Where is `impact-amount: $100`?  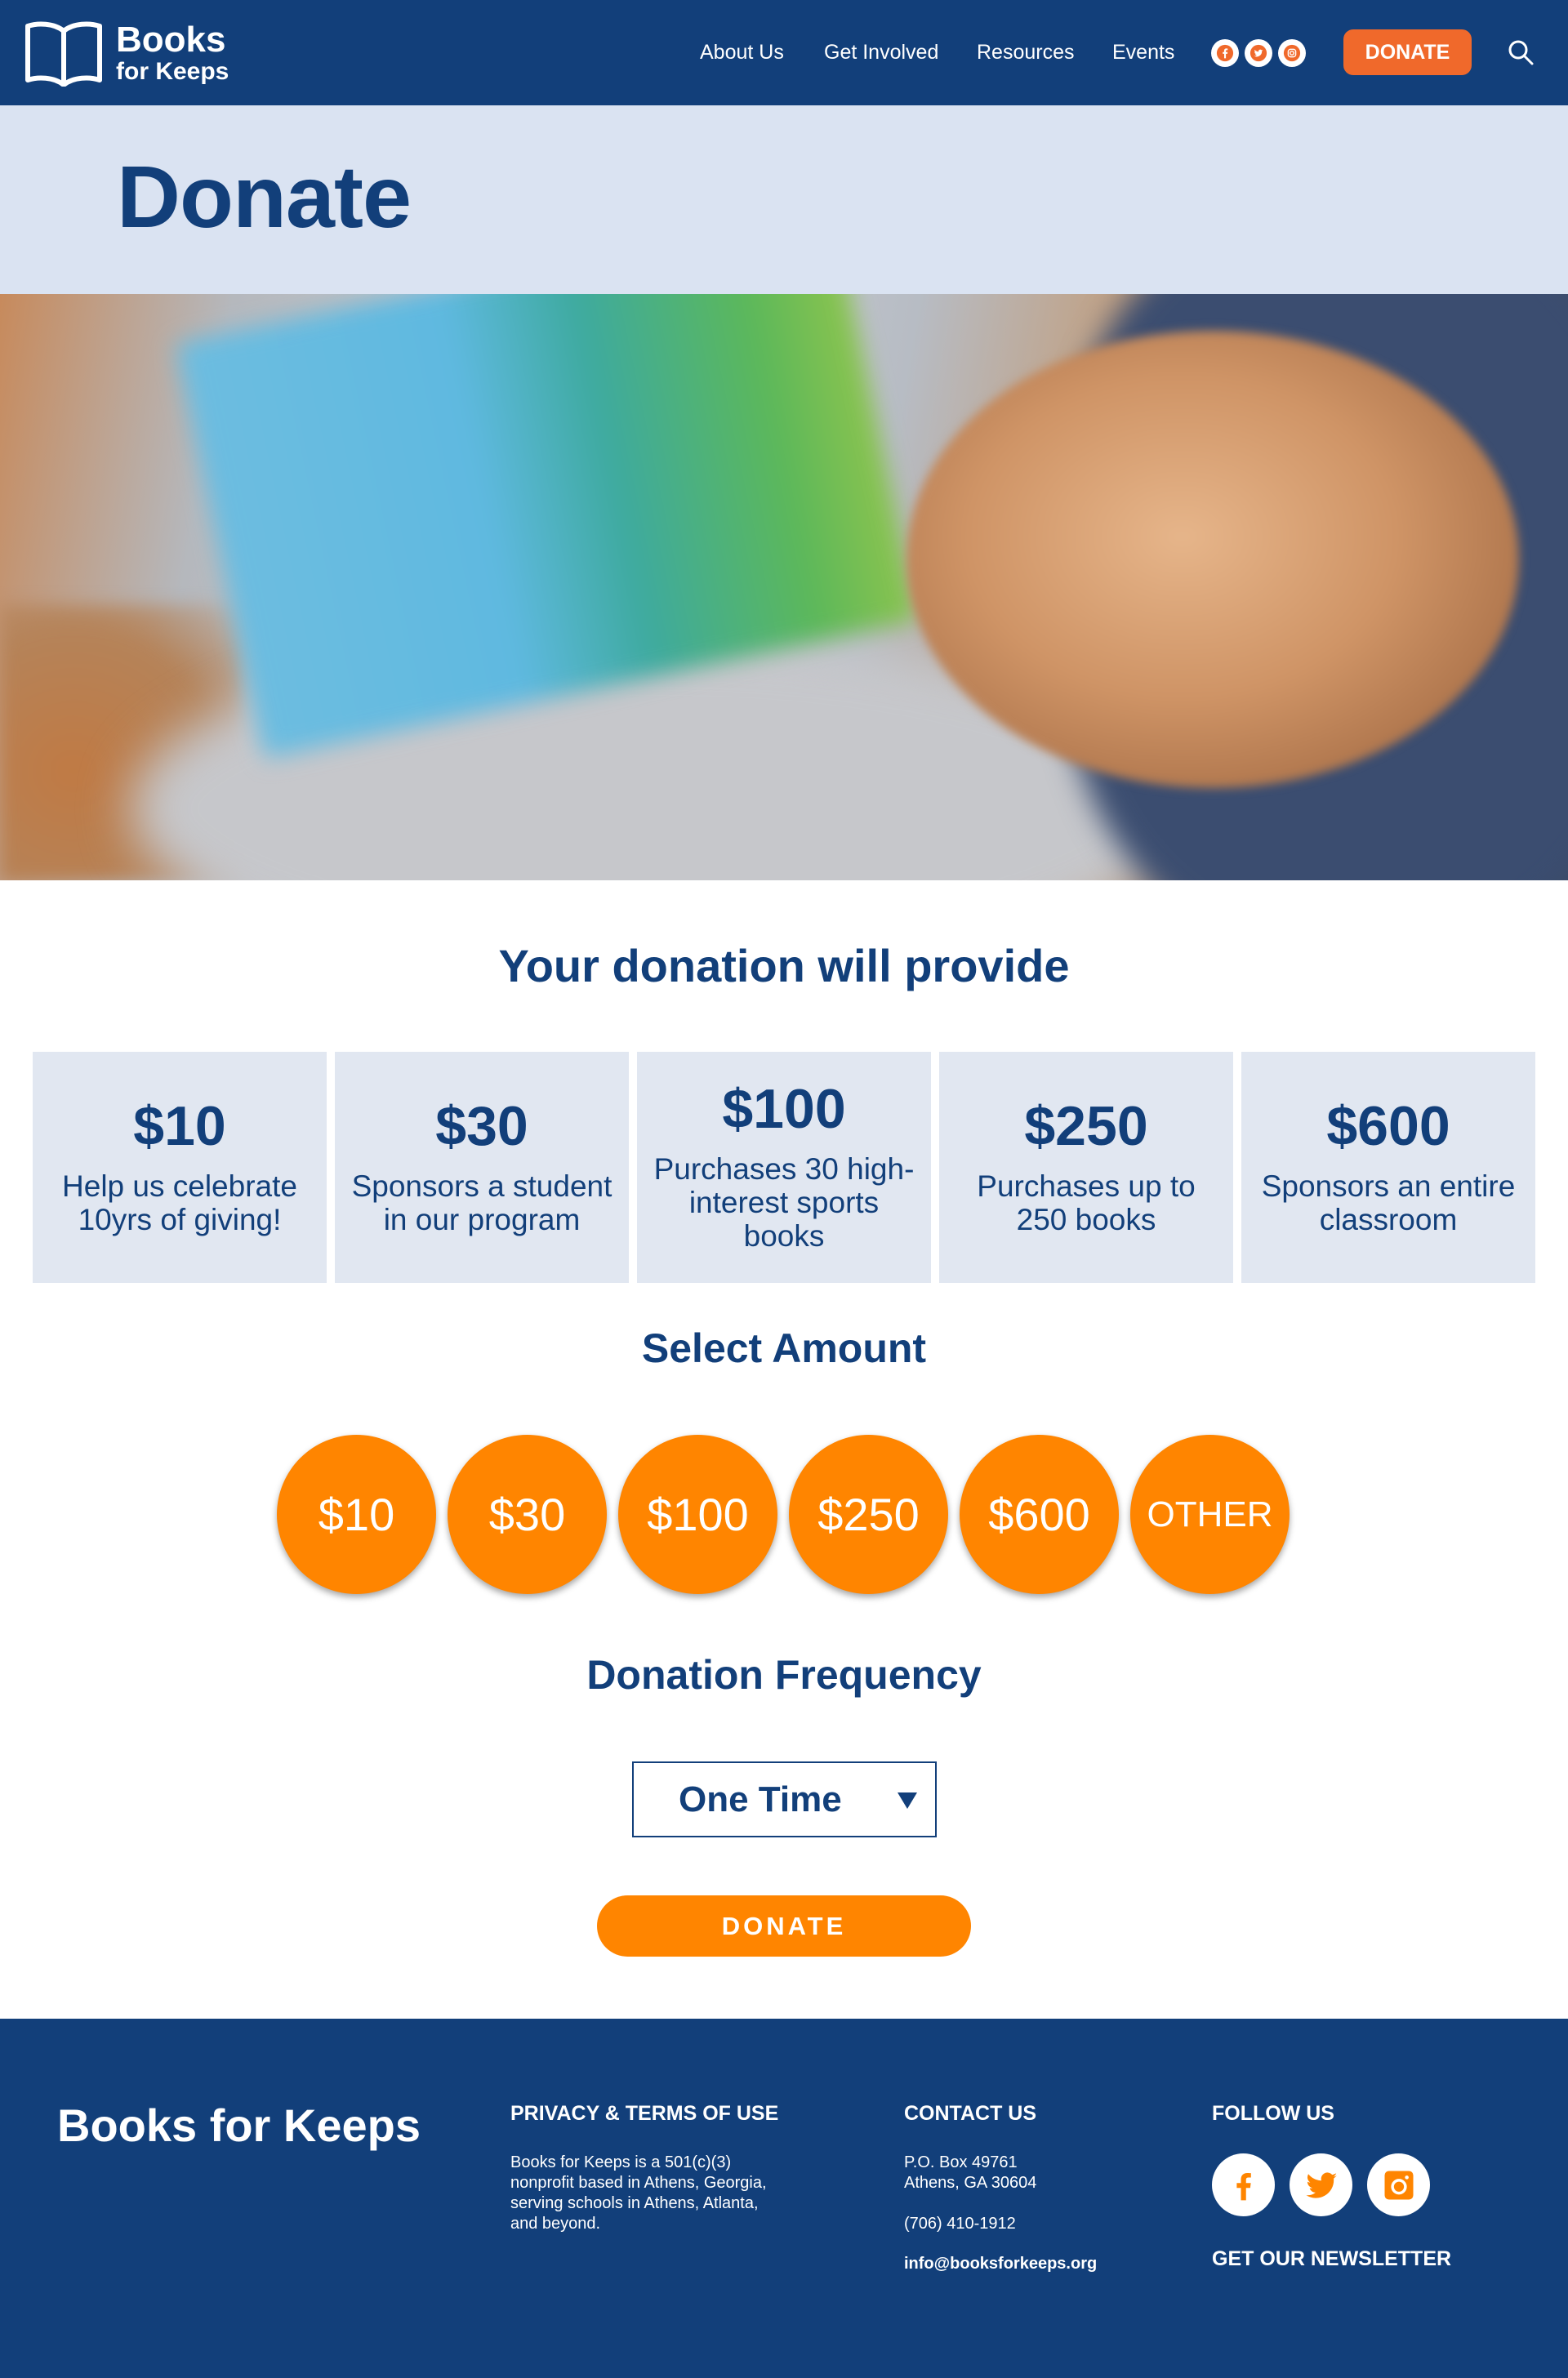 impact-amount: $100 is located at coordinates (784, 1109).